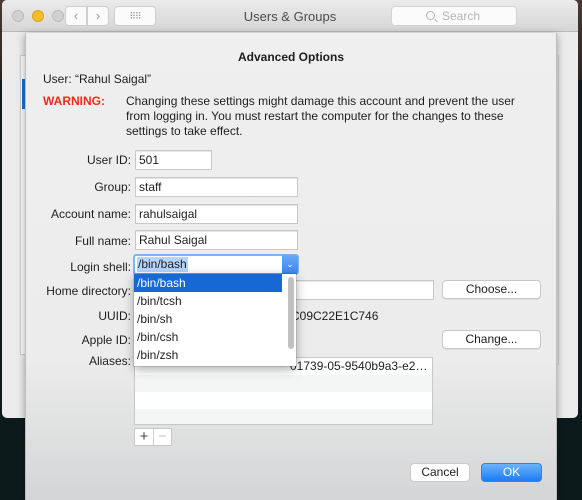 Image resolution: width=582 pixels, height=500 pixels. What do you see at coordinates (290, 16) in the screenshot?
I see `title-bar: ‹ › ⠿⠿ Users & Groups Search` at bounding box center [290, 16].